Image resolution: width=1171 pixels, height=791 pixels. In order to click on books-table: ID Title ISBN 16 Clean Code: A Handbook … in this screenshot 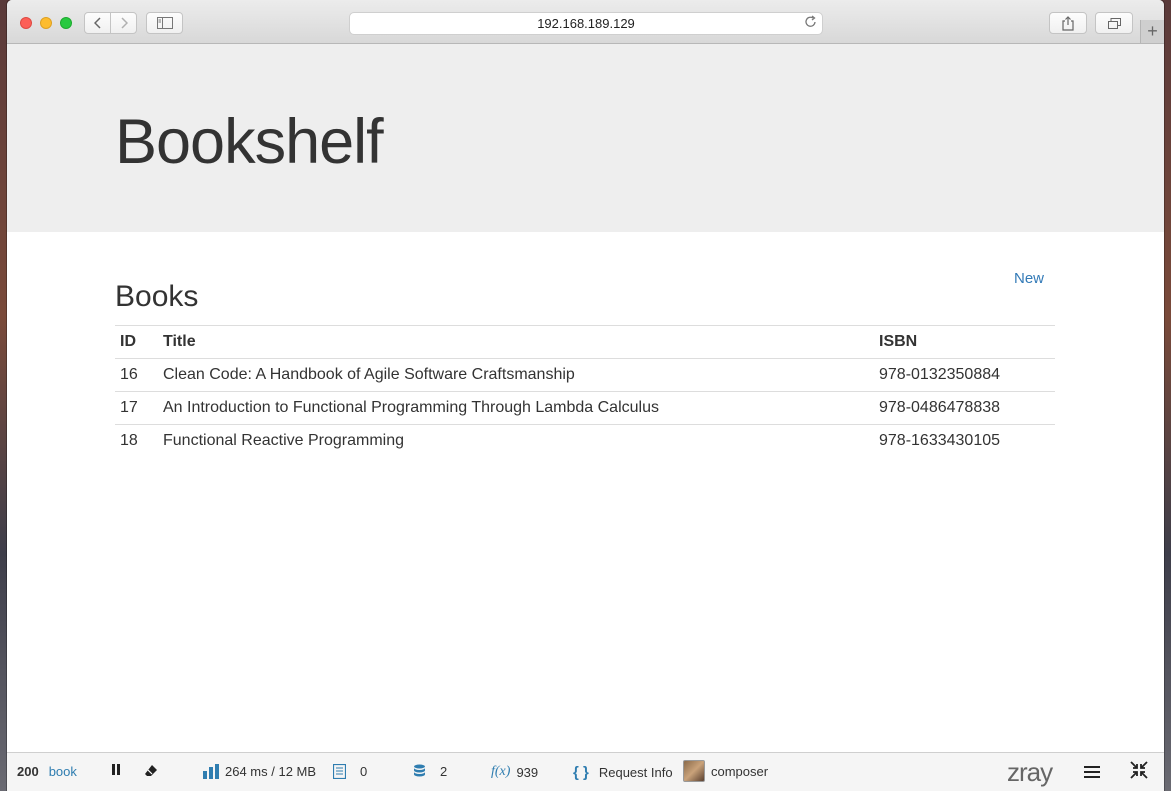, I will do `click(585, 391)`.